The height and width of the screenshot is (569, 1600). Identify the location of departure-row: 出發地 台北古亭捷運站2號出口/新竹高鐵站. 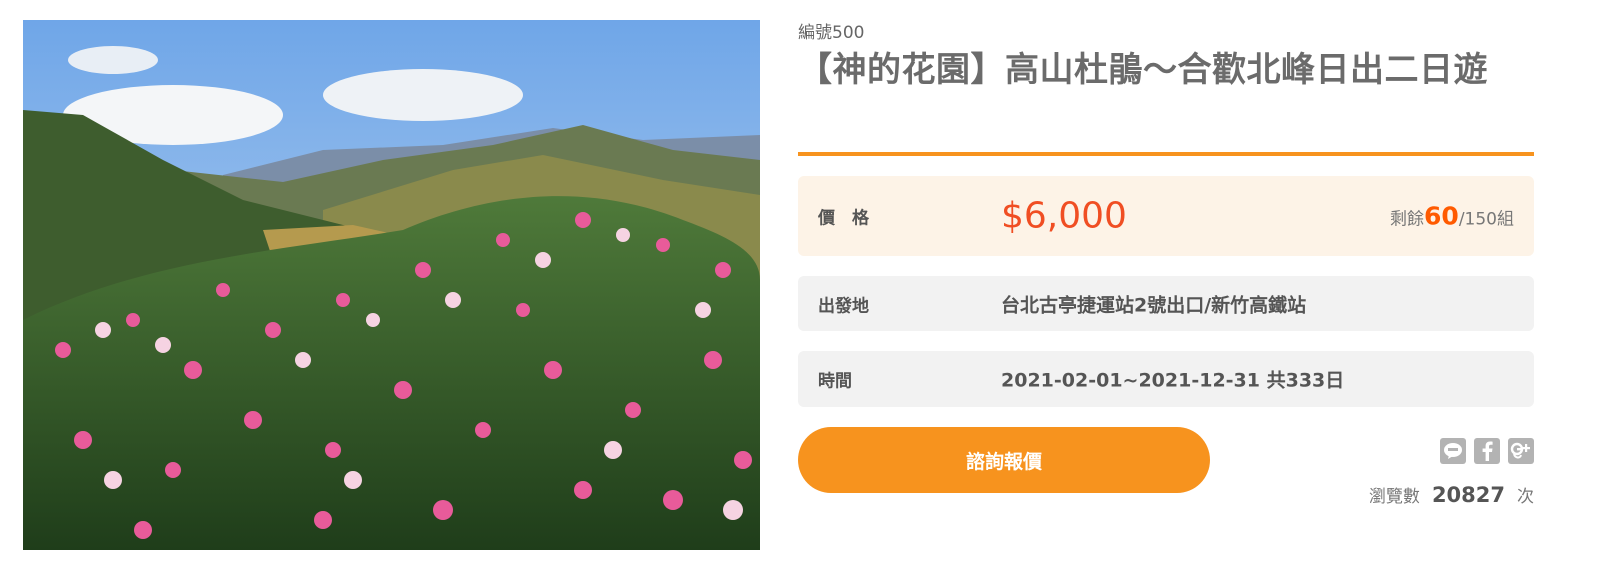
(1166, 303).